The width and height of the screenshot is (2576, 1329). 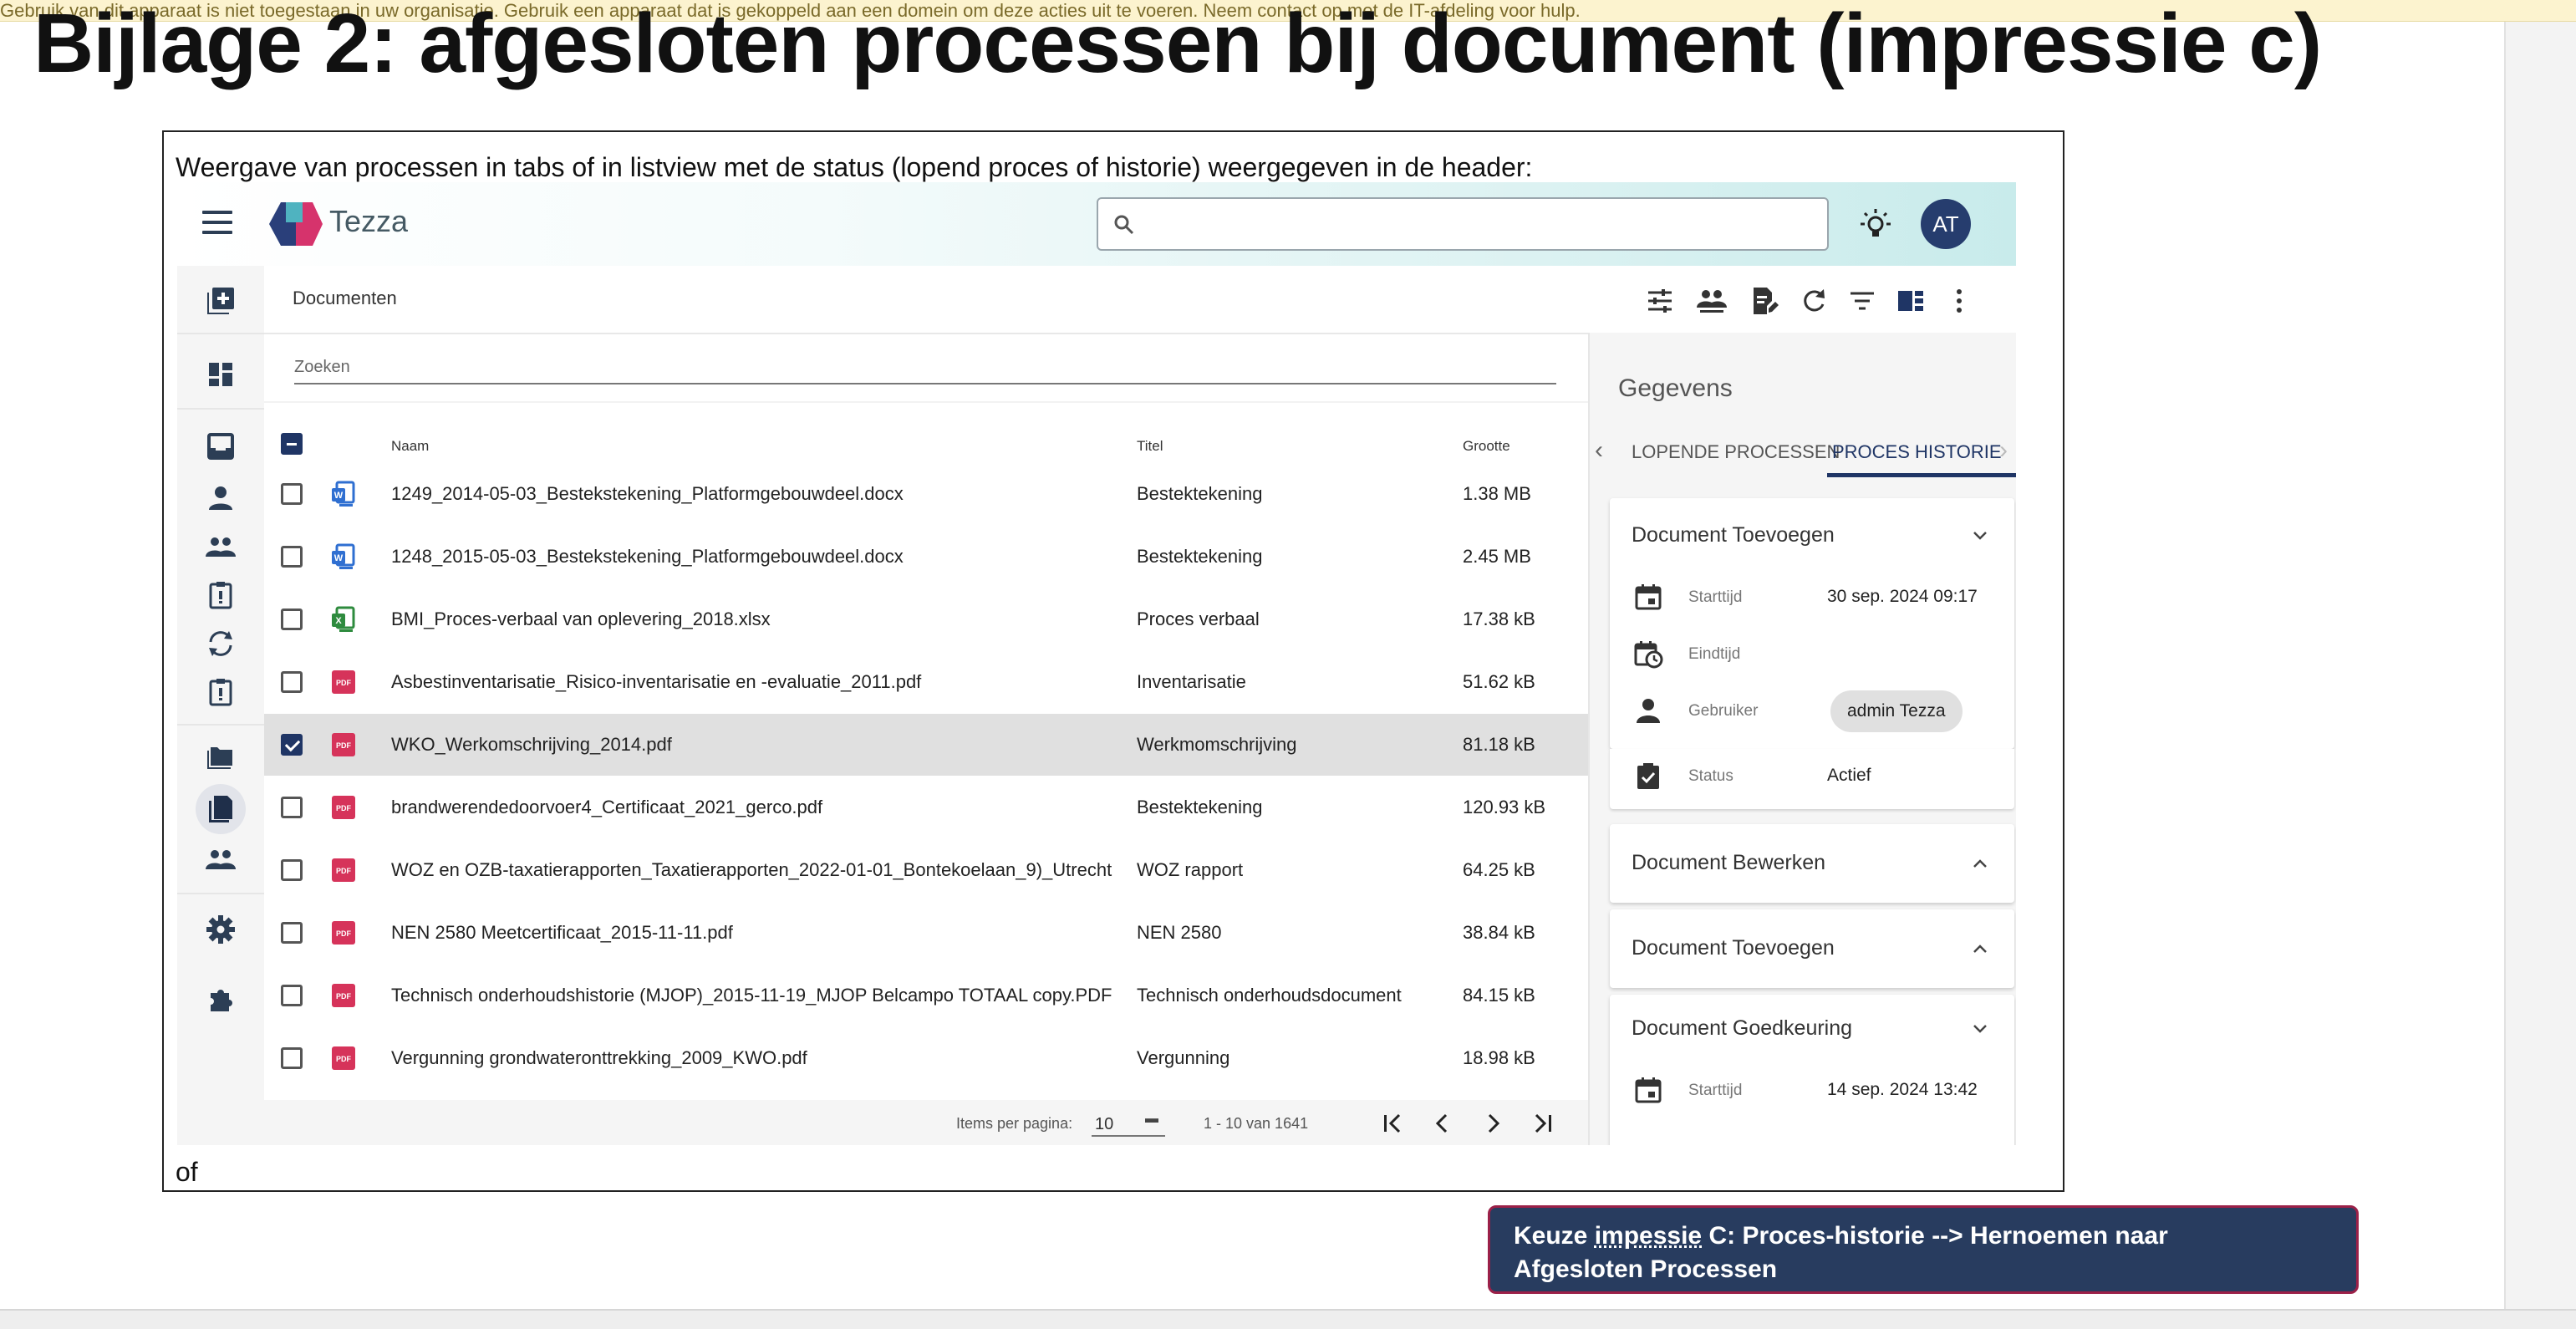 I want to click on more-vert-icon, so click(x=1959, y=301).